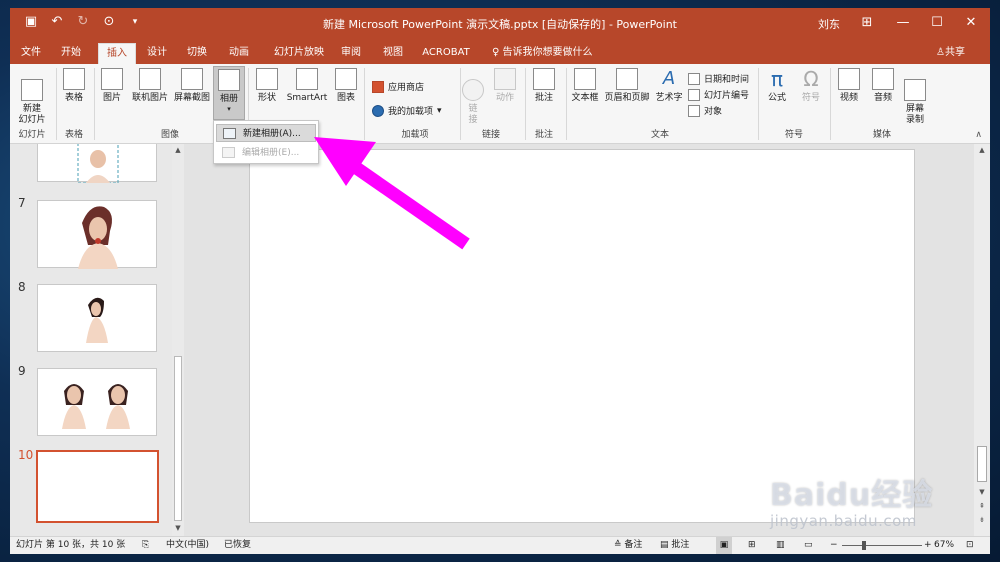 Image resolution: width=1000 pixels, height=562 pixels. Describe the element at coordinates (73, 98) in the screenshot. I see `table-label: 表格` at that location.